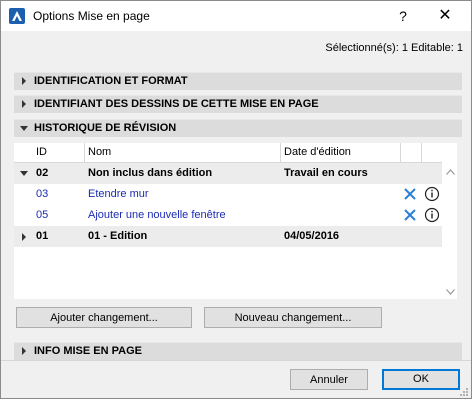 The image size is (472, 399). I want to click on table-scrollbar, so click(450, 231).